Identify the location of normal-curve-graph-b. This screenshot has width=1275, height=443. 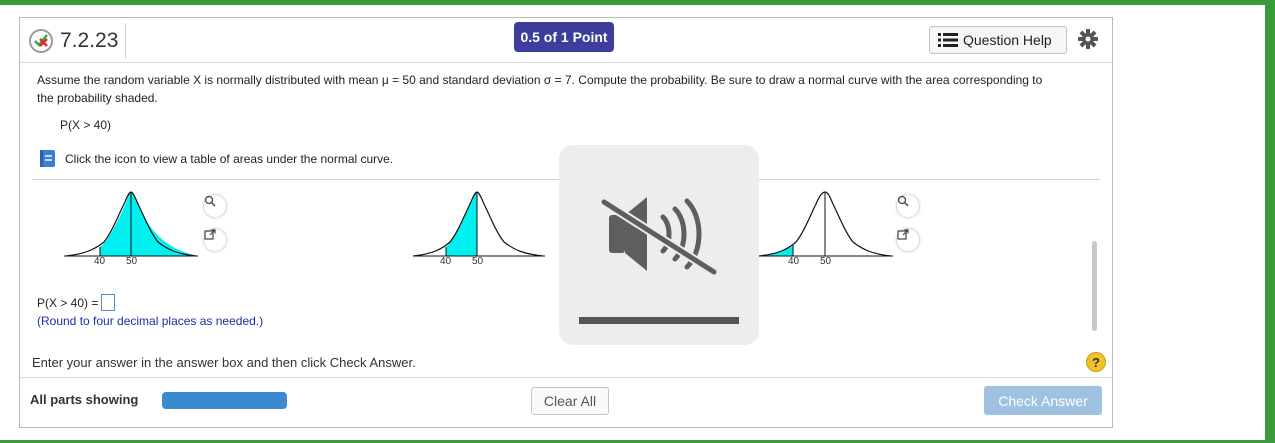
(479, 224).